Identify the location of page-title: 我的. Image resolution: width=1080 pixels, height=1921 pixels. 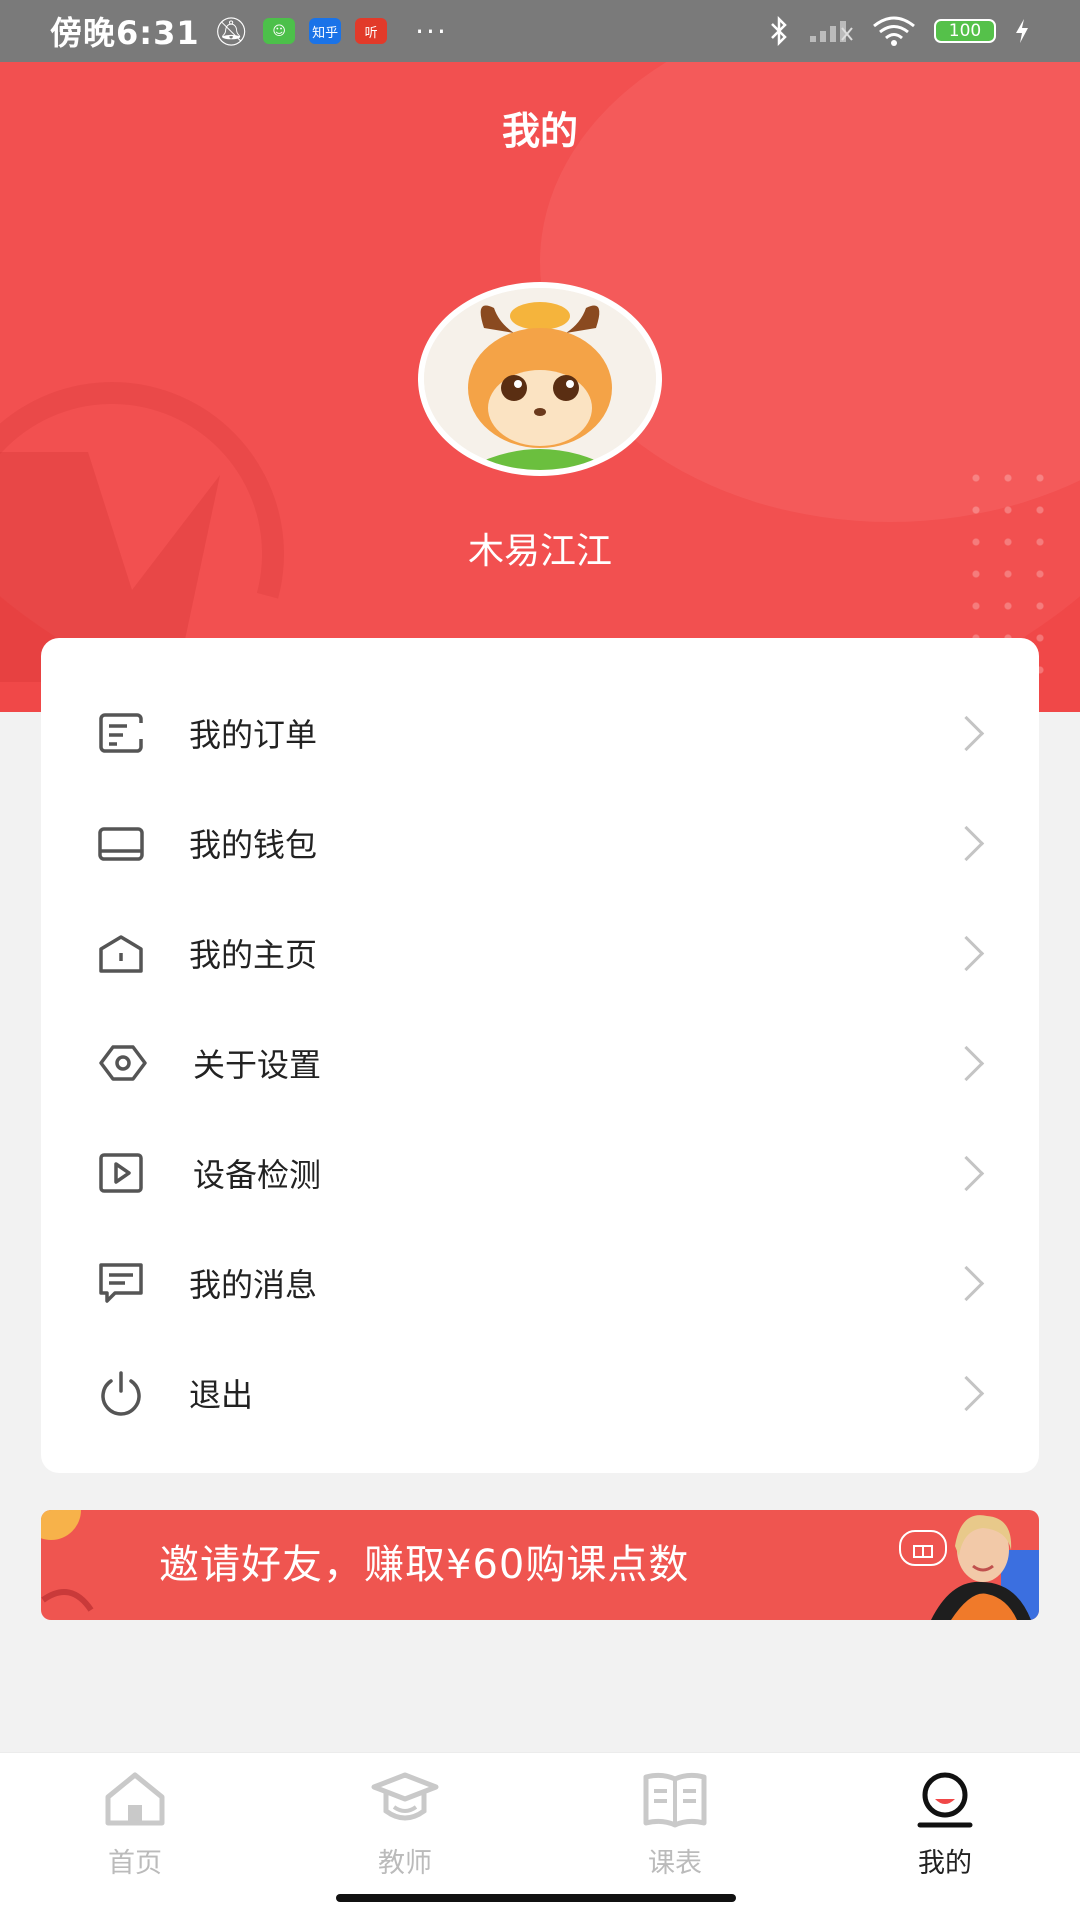
(539, 131).